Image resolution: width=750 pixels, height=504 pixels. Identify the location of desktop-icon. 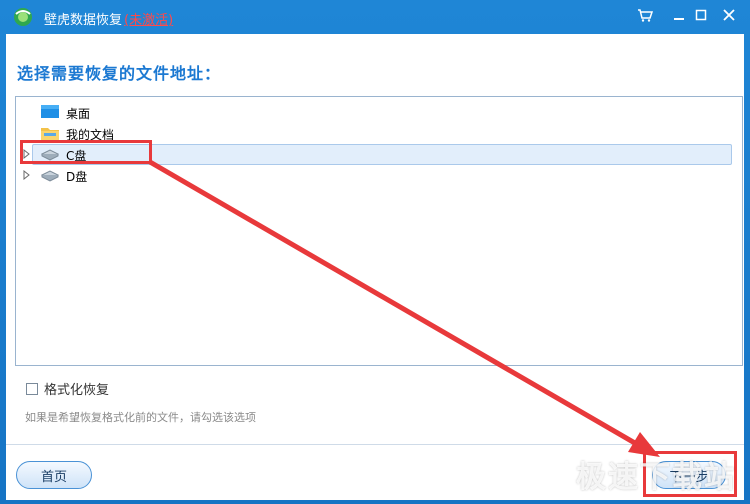
(50, 111).